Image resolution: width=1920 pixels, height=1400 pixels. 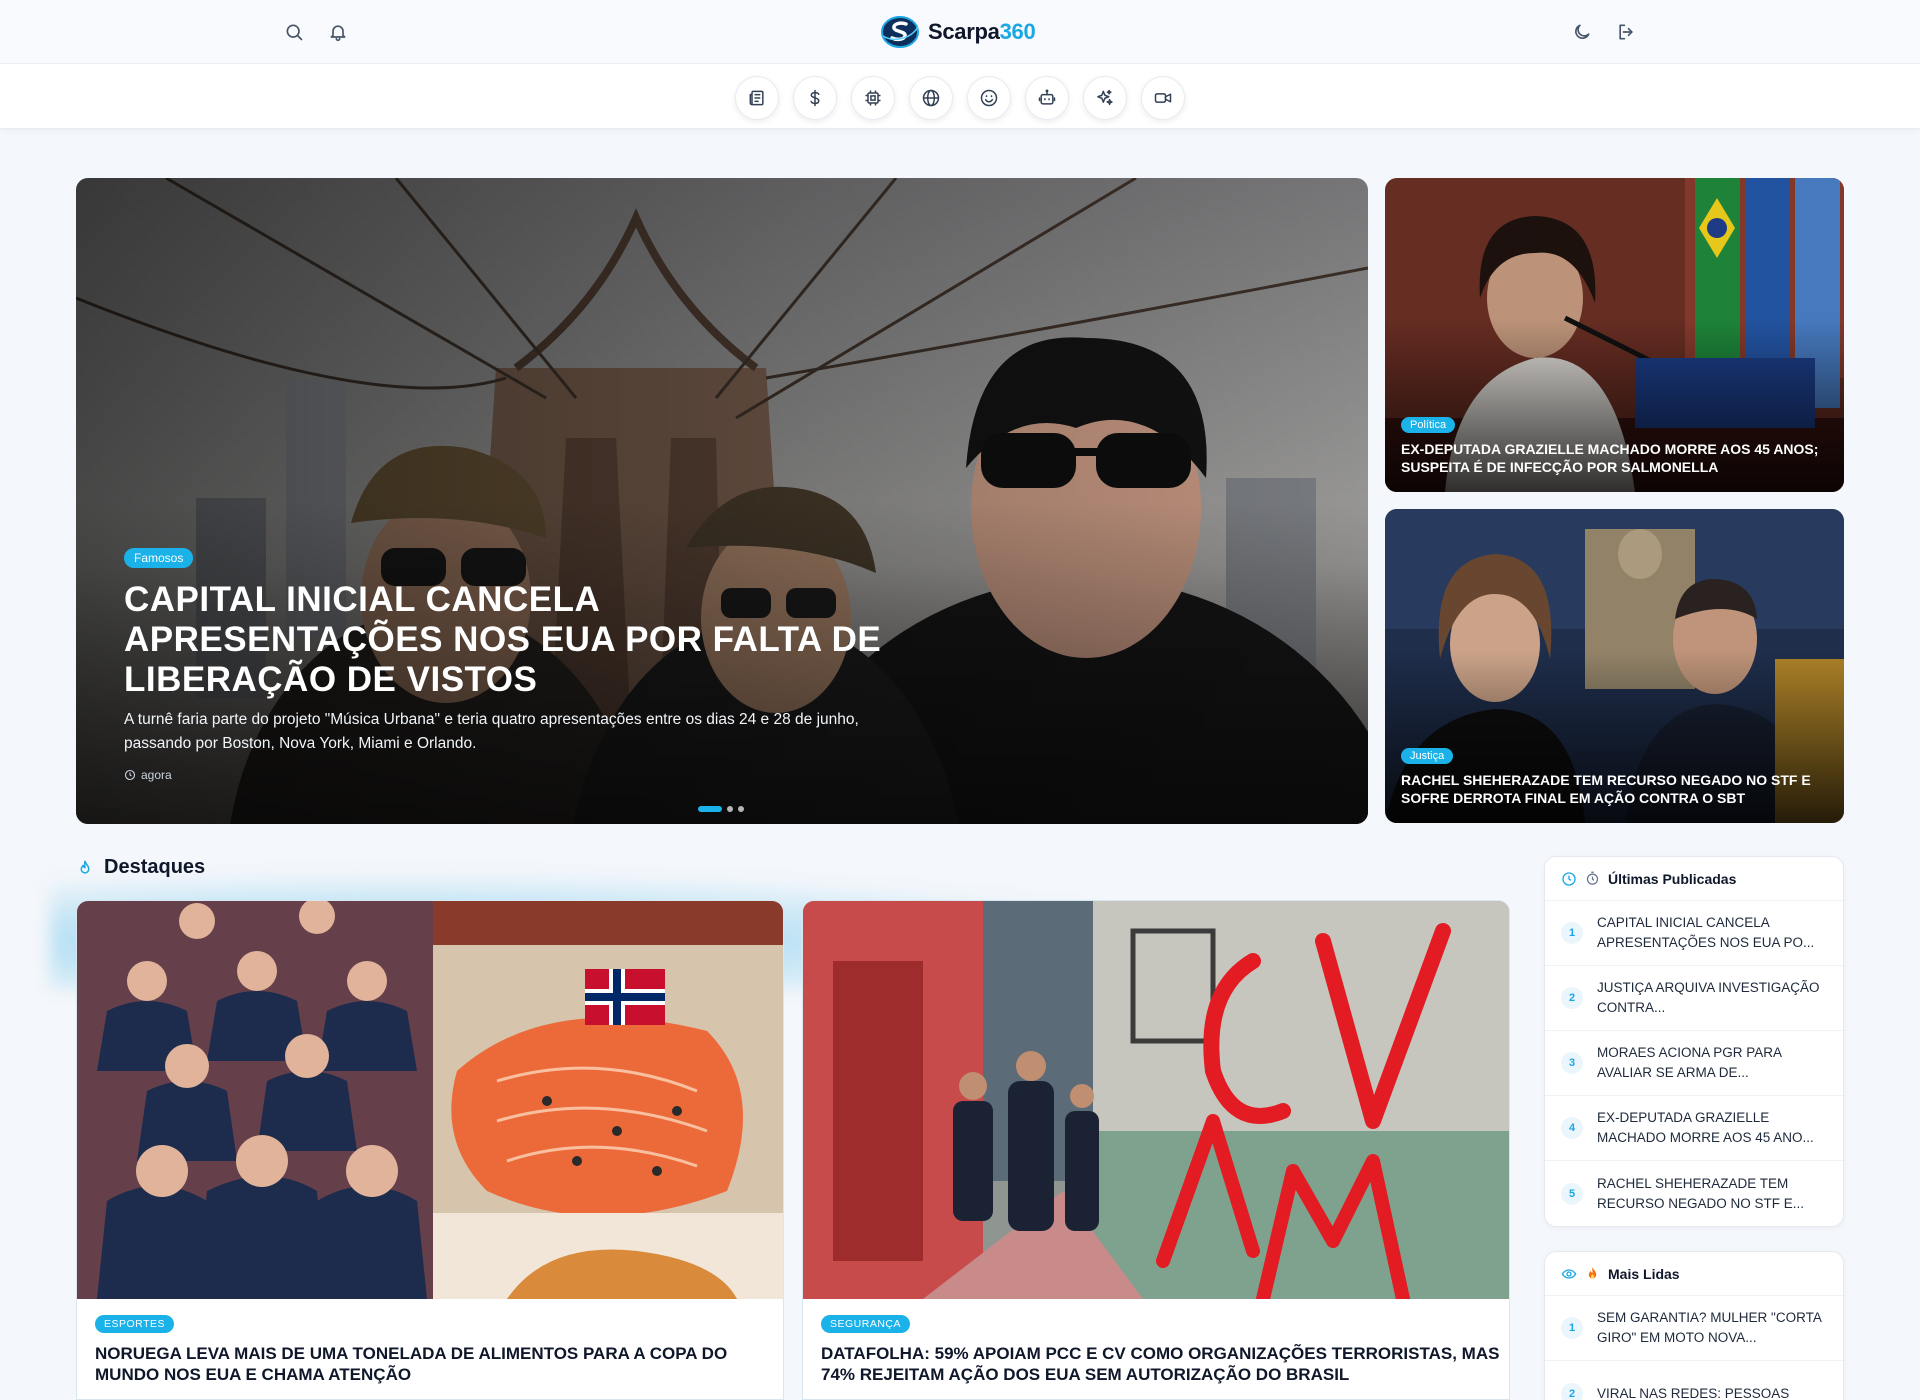 What do you see at coordinates (430, 1100) in the screenshot?
I see `featured-story-1-image` at bounding box center [430, 1100].